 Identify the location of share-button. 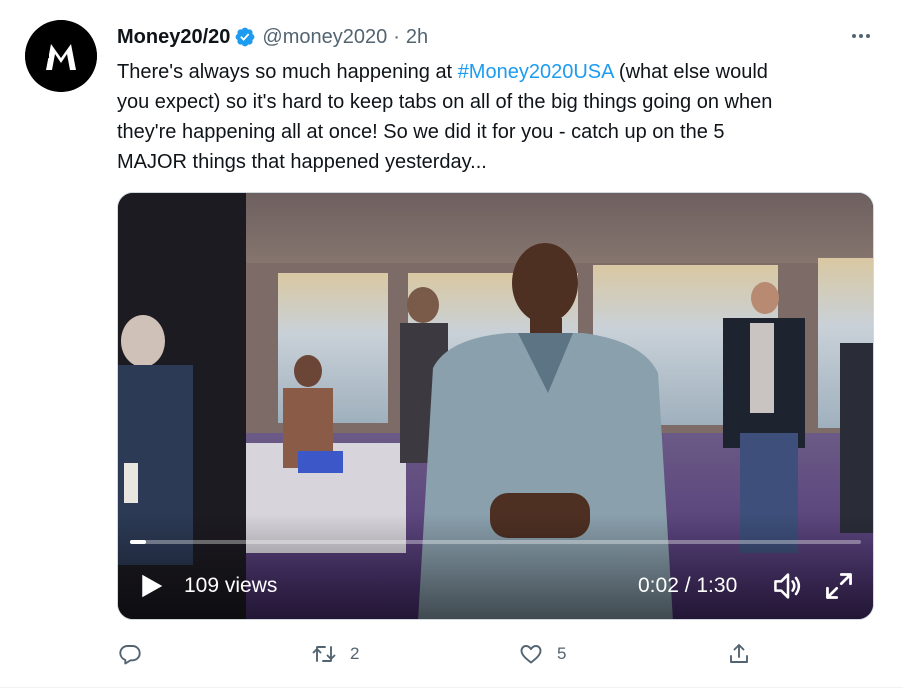
(739, 654).